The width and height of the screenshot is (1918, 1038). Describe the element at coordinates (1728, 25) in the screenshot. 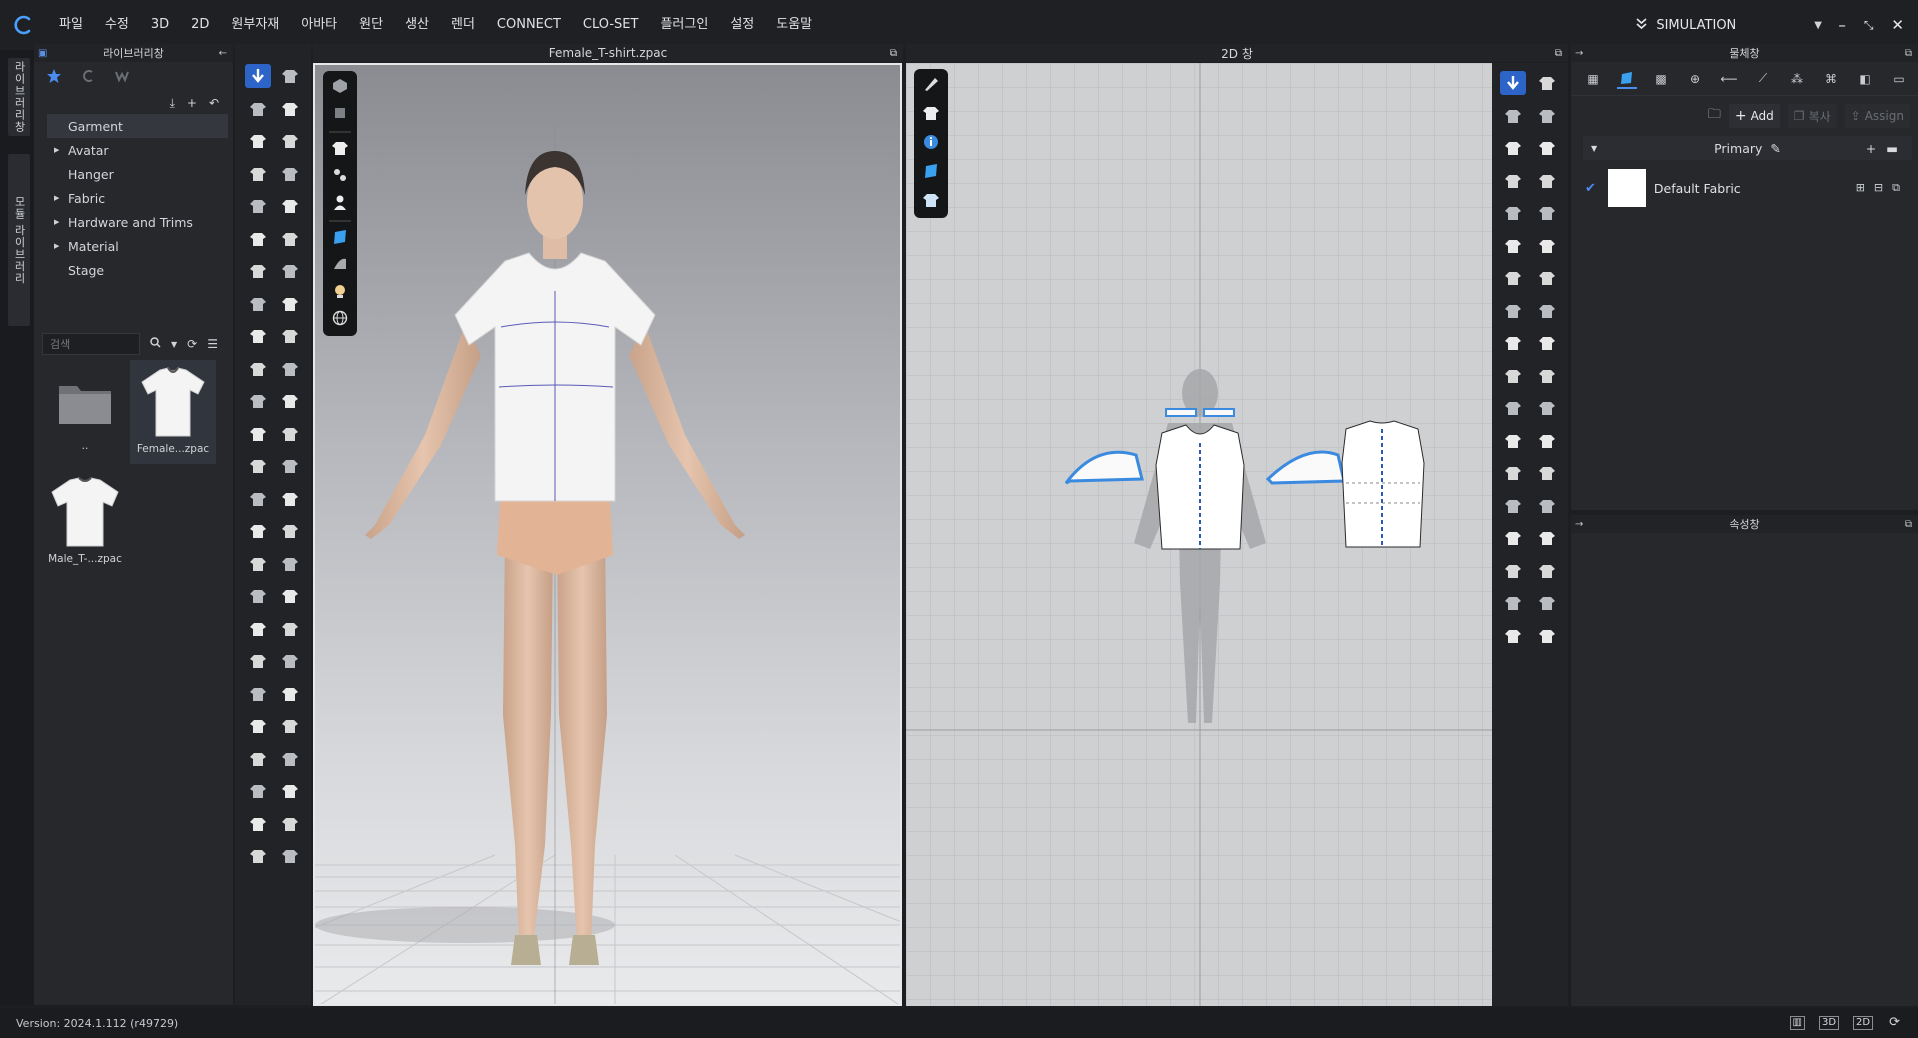

I see `simulation-mode-selector: SIMULATION ▼` at that location.